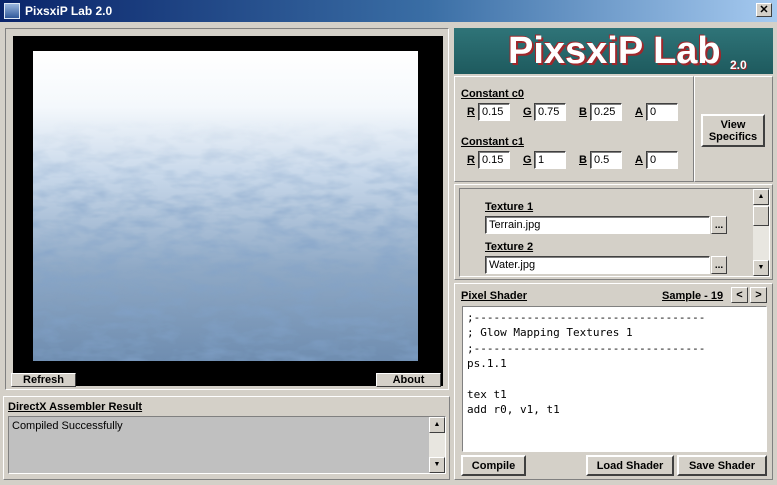  What do you see at coordinates (493, 465) in the screenshot?
I see `compile-button: Compile` at bounding box center [493, 465].